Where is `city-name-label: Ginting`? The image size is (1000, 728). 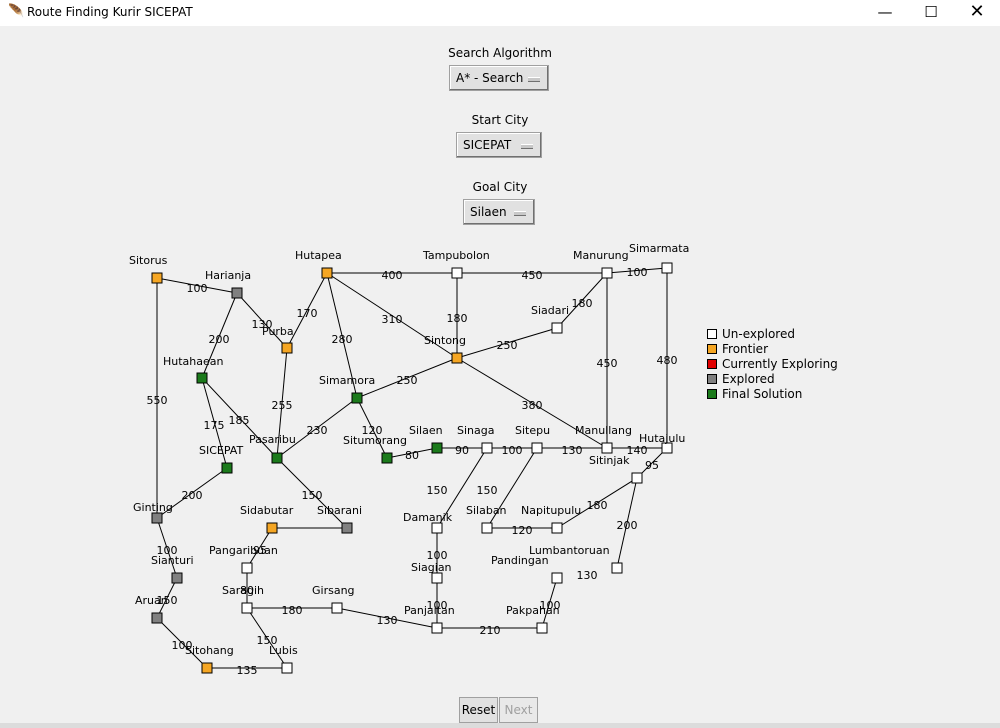
city-name-label: Ginting is located at coordinates (153, 507).